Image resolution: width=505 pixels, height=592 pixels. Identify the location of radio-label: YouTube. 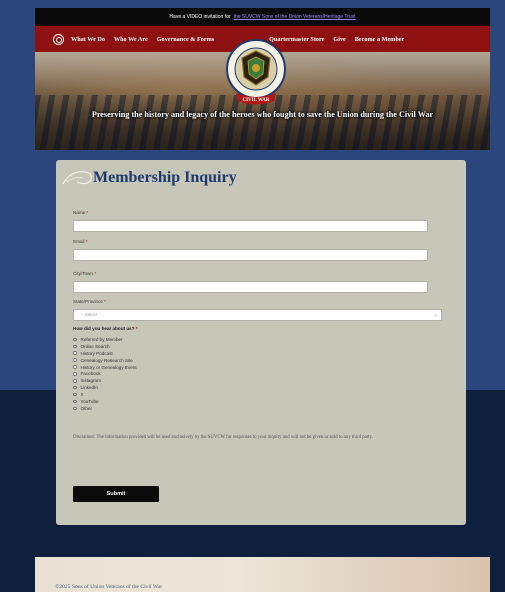
(89, 401).